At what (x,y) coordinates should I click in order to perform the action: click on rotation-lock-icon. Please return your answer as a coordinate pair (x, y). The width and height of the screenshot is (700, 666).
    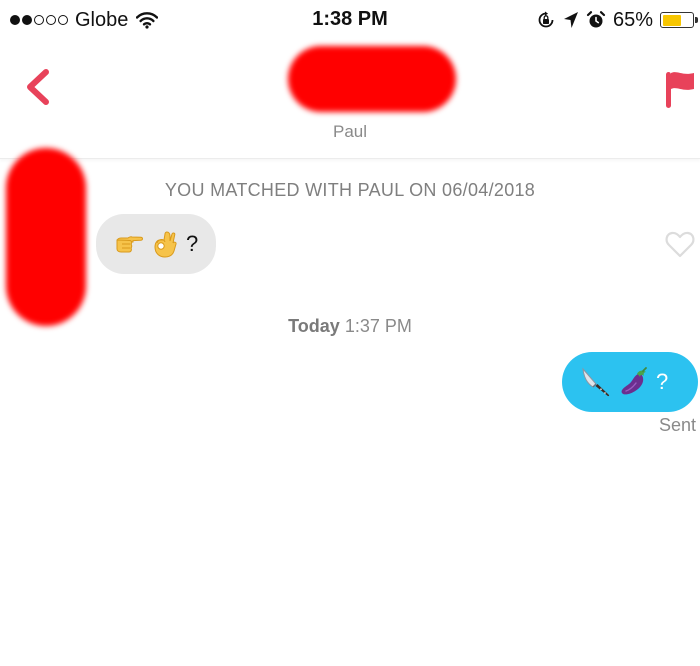
    Looking at the image, I should click on (546, 19).